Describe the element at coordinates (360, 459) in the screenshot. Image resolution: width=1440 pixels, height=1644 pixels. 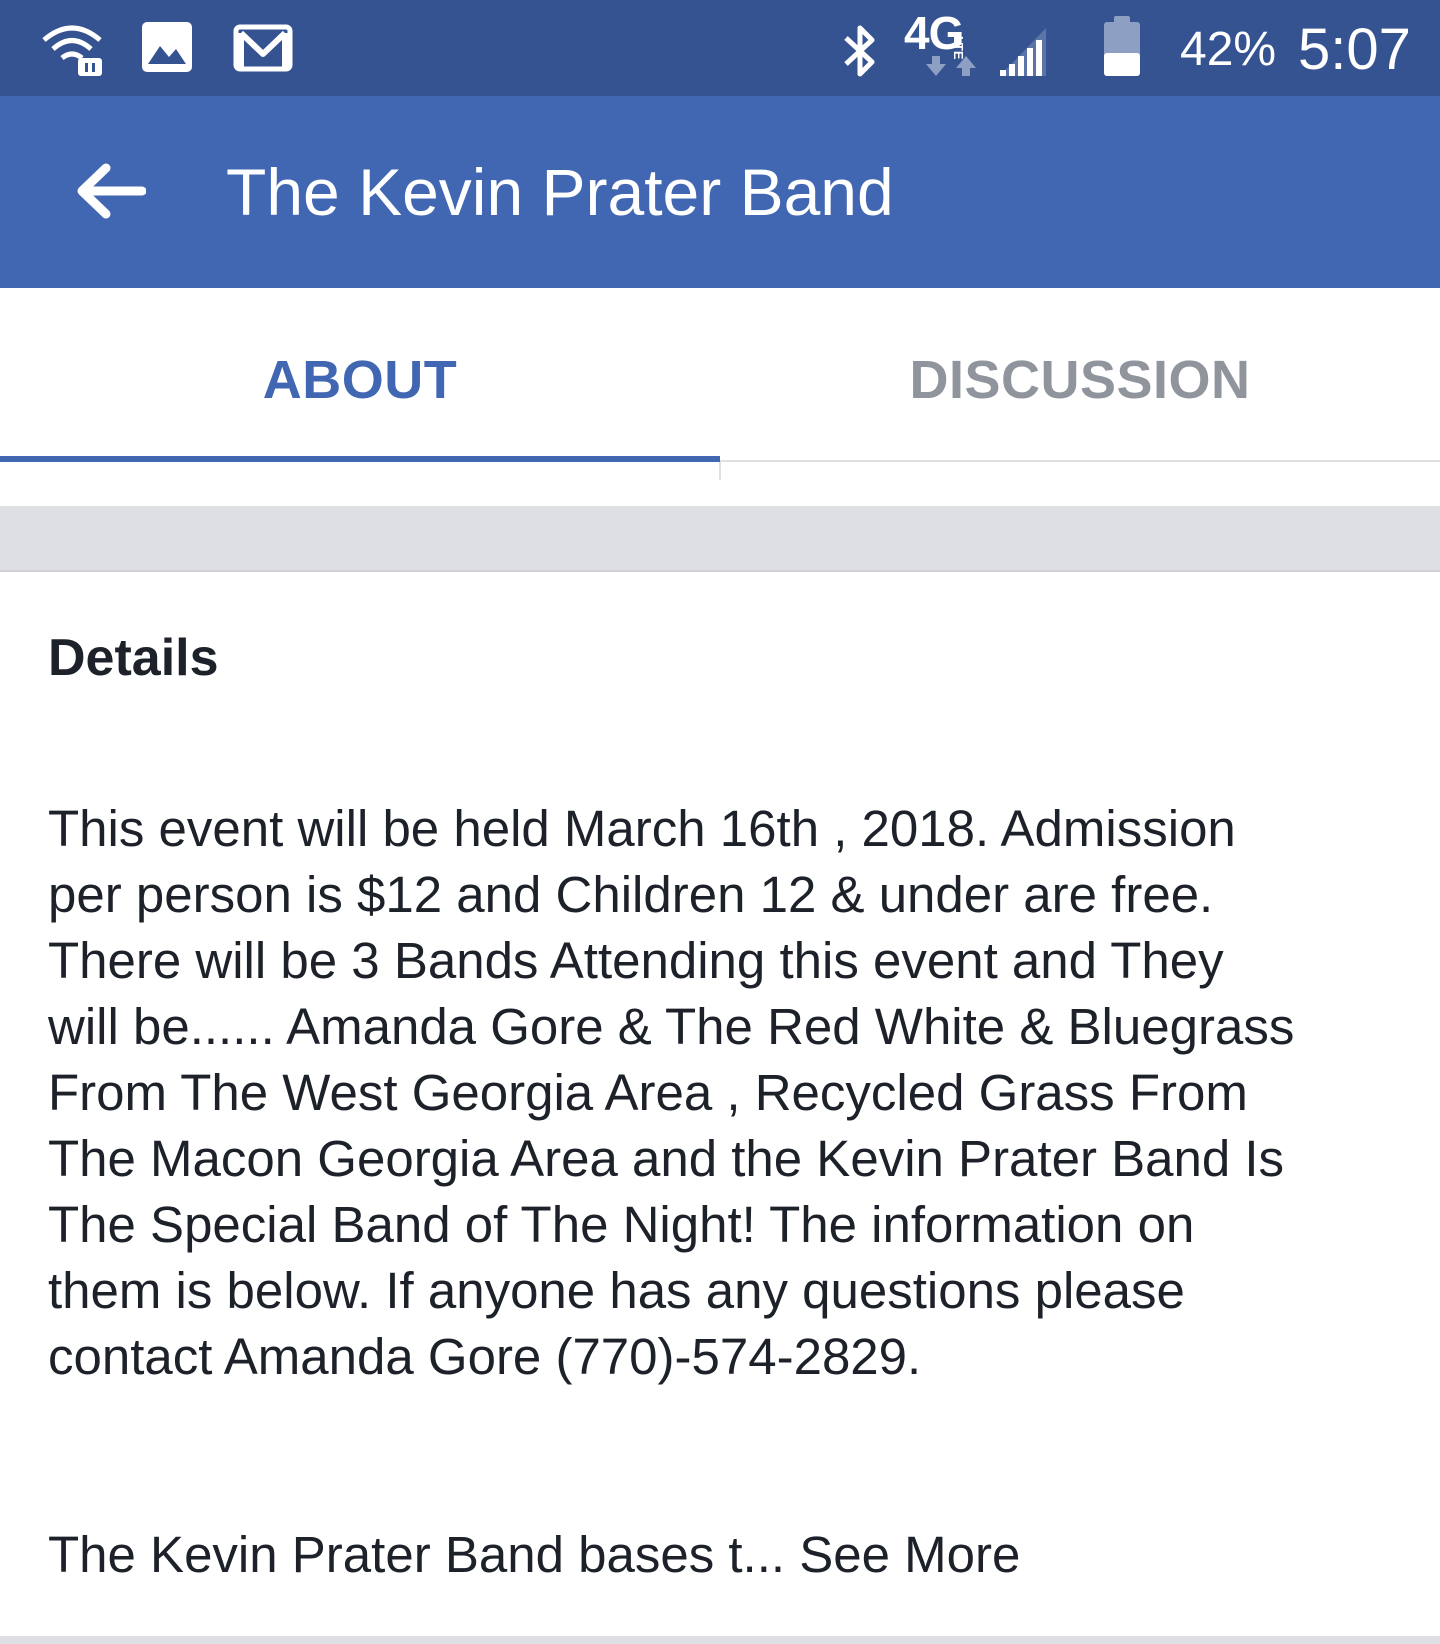
I see `active-tab-indicator` at that location.